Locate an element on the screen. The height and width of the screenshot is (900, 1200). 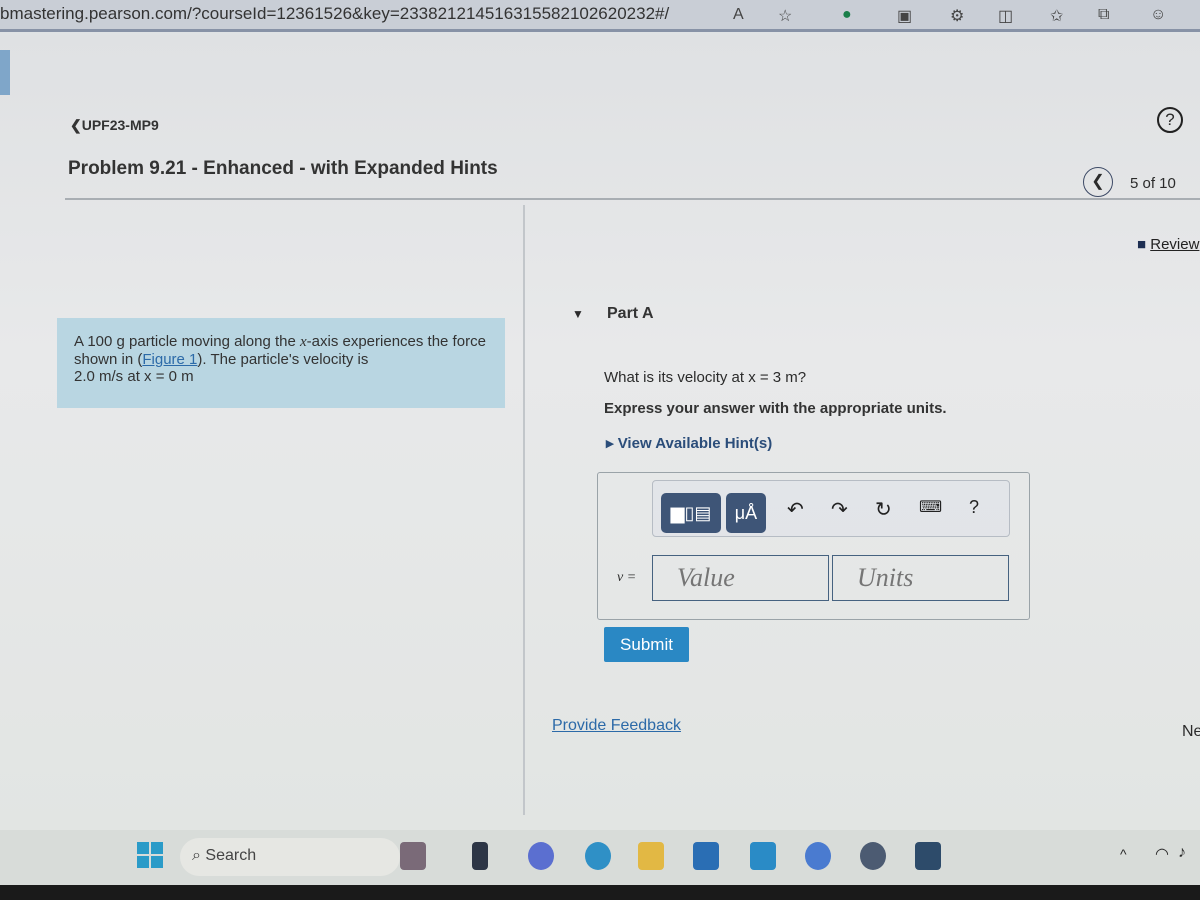
templates-icon: ▆▯▤ is located at coordinates (691, 512).